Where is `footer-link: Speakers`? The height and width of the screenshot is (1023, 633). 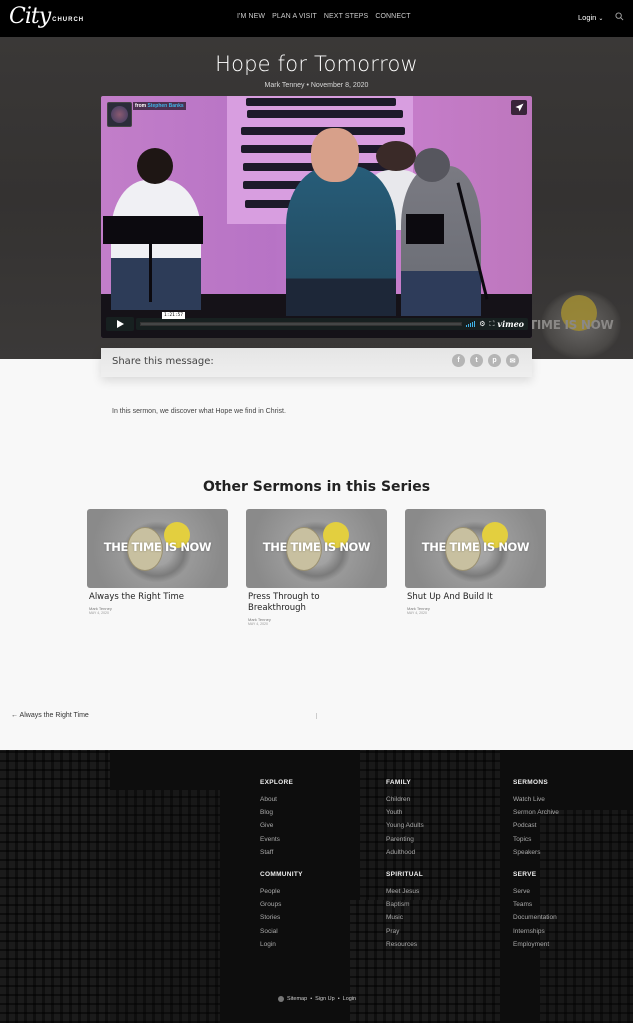 footer-link: Speakers is located at coordinates (536, 852).